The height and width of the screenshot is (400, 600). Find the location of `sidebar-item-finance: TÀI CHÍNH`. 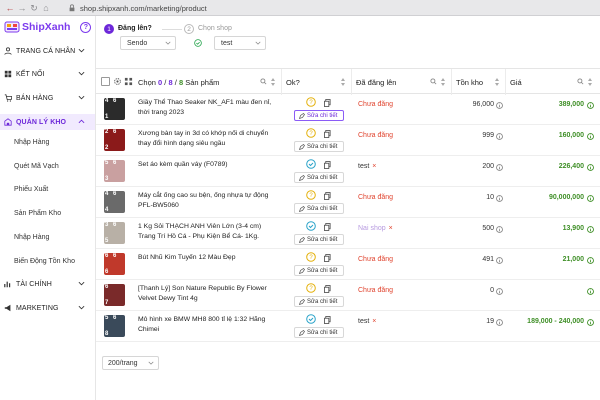

sidebar-item-finance: TÀI CHÍNH is located at coordinates (47, 284).